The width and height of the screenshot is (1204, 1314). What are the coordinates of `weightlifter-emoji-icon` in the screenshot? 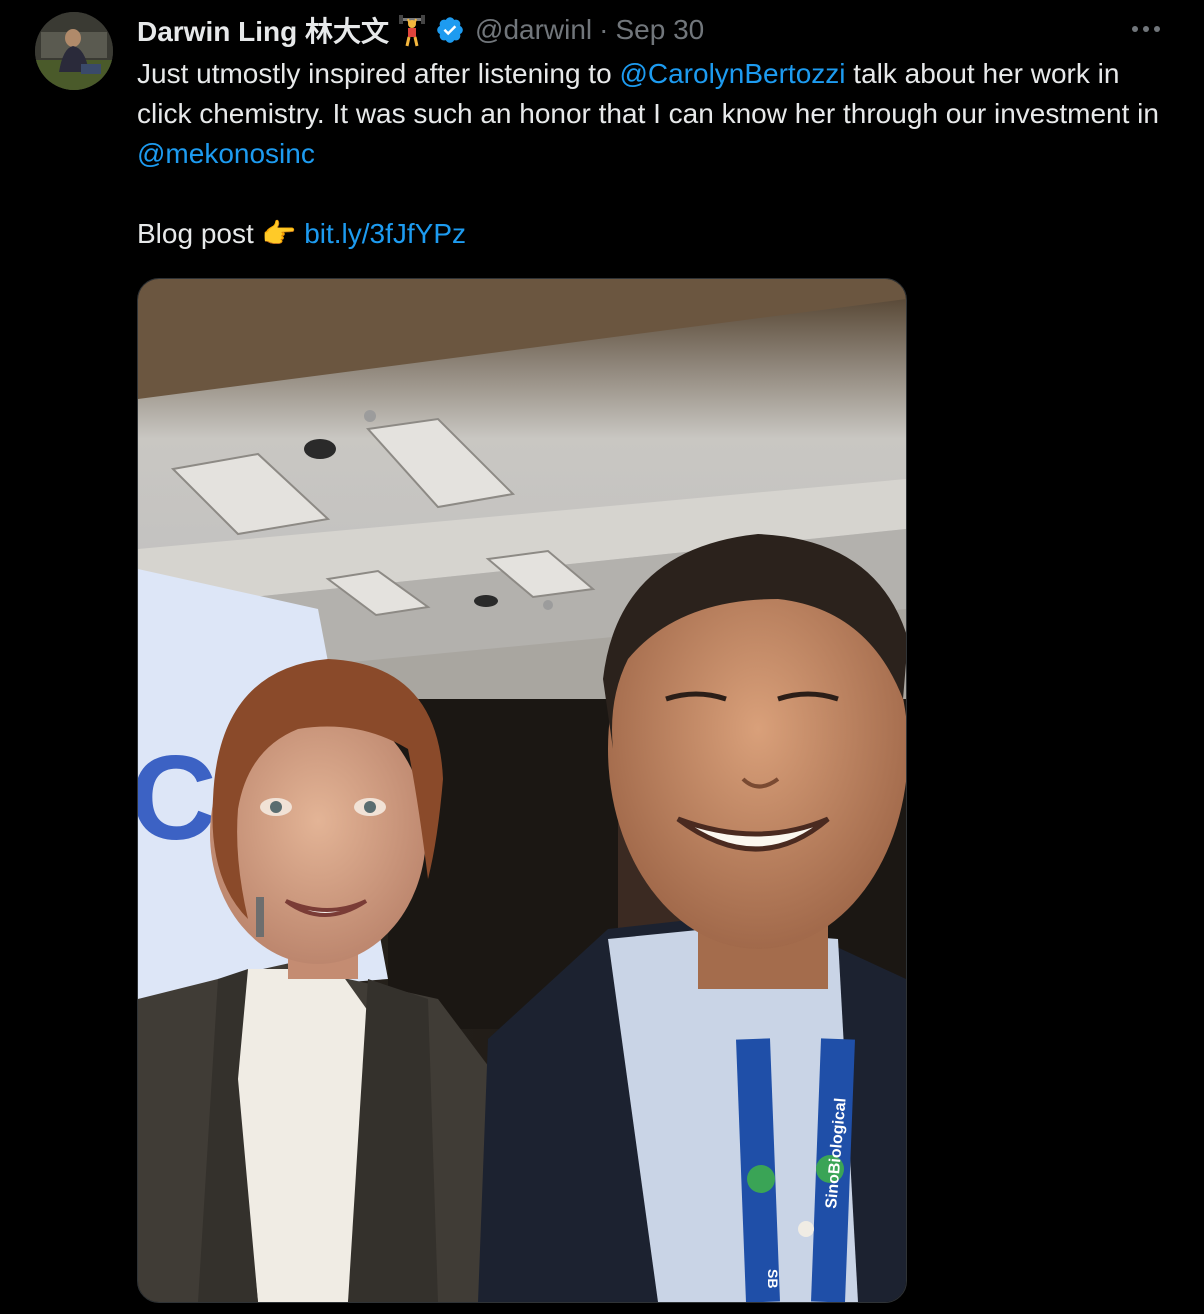 It's located at (412, 30).